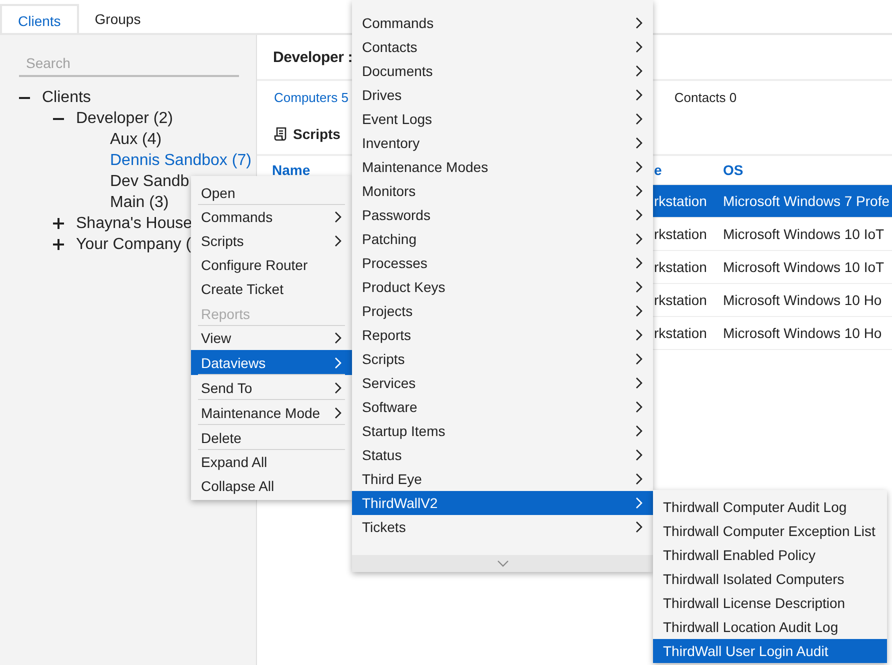  What do you see at coordinates (139, 203) in the screenshot?
I see `tree-item: Main (3)` at bounding box center [139, 203].